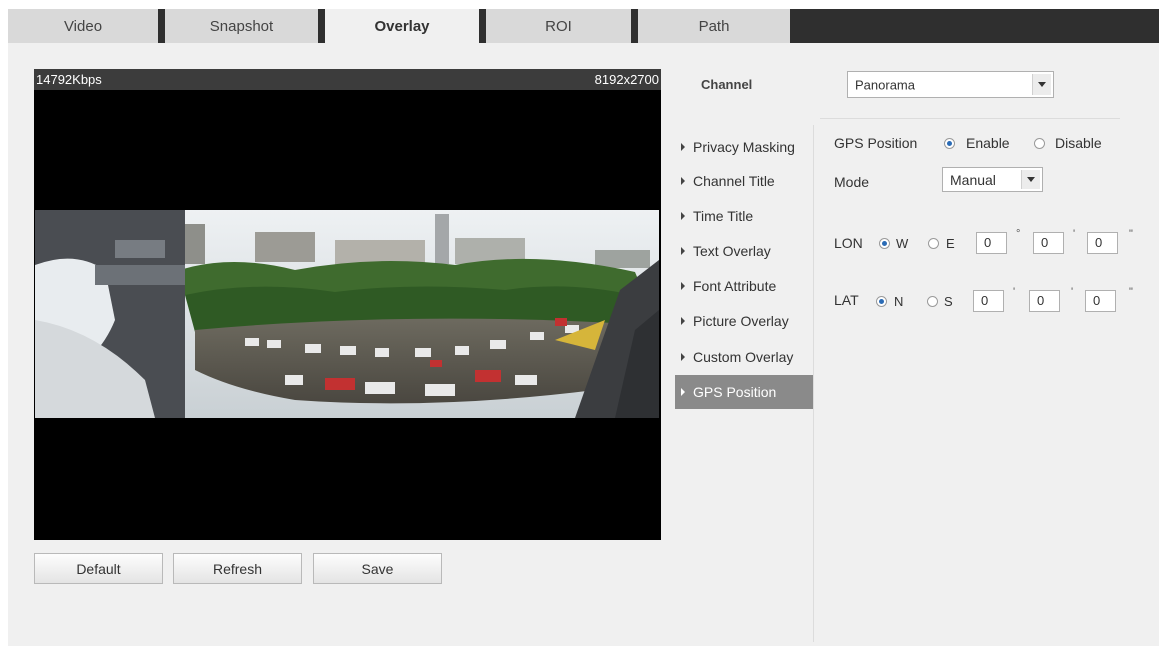 The image size is (1159, 646). What do you see at coordinates (241, 26) in the screenshot?
I see `tab-snapshot: Snapshot` at bounding box center [241, 26].